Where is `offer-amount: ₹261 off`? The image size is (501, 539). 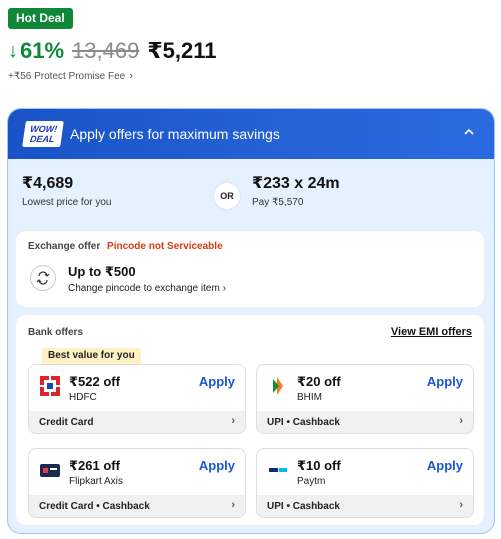
offer-amount: ₹261 off is located at coordinates (94, 465).